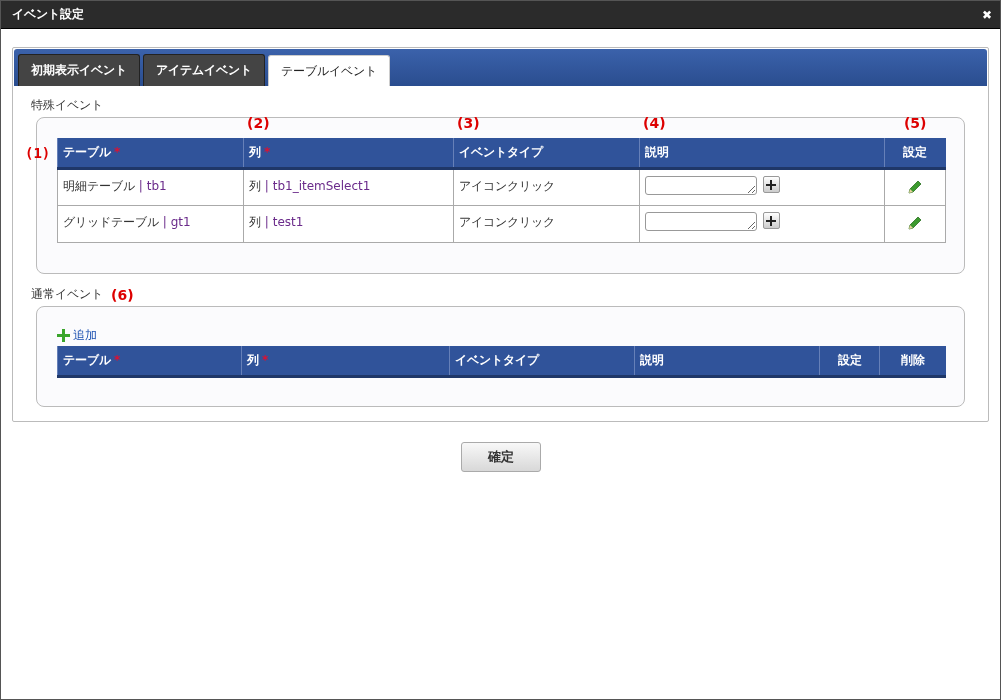 The image size is (1001, 700). Describe the element at coordinates (67, 105) in the screenshot. I see `section-legend: 特殊イベント` at that location.